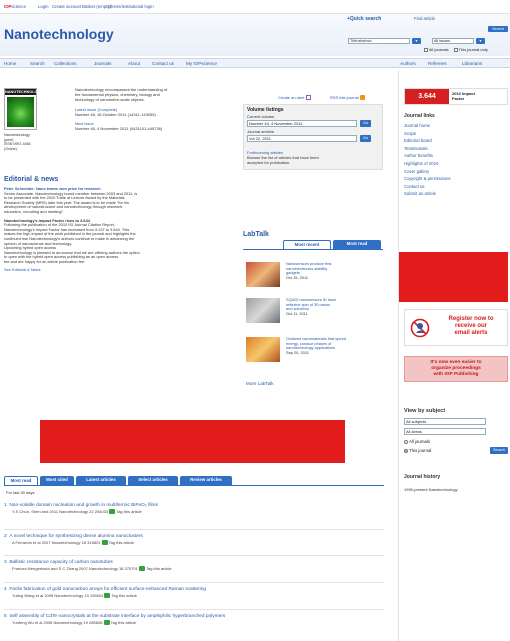 This screenshot has width=510, height=641. Describe the element at coordinates (472, 63) in the screenshot. I see `nav-librarians: Librarians` at that location.